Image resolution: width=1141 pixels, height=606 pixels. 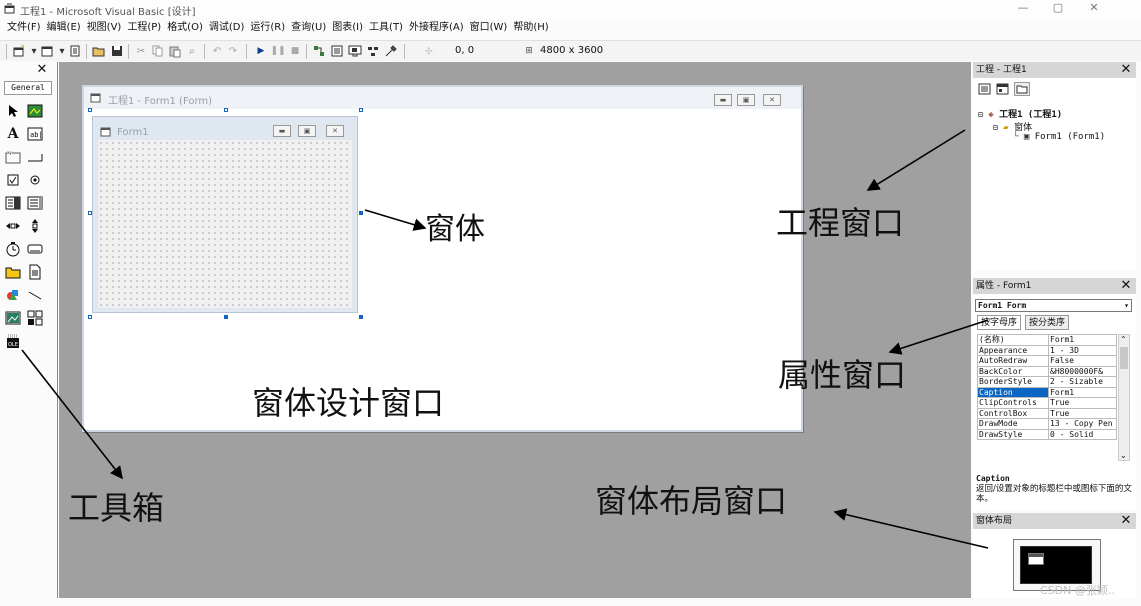 I want to click on properties-window-icon, so click(x=337, y=51).